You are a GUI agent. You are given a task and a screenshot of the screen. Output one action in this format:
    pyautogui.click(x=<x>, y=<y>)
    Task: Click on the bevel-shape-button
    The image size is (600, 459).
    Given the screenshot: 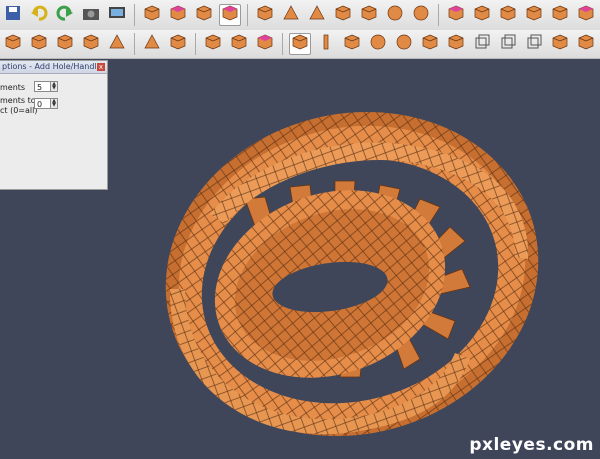 What is the action you would take?
    pyautogui.click(x=39, y=44)
    